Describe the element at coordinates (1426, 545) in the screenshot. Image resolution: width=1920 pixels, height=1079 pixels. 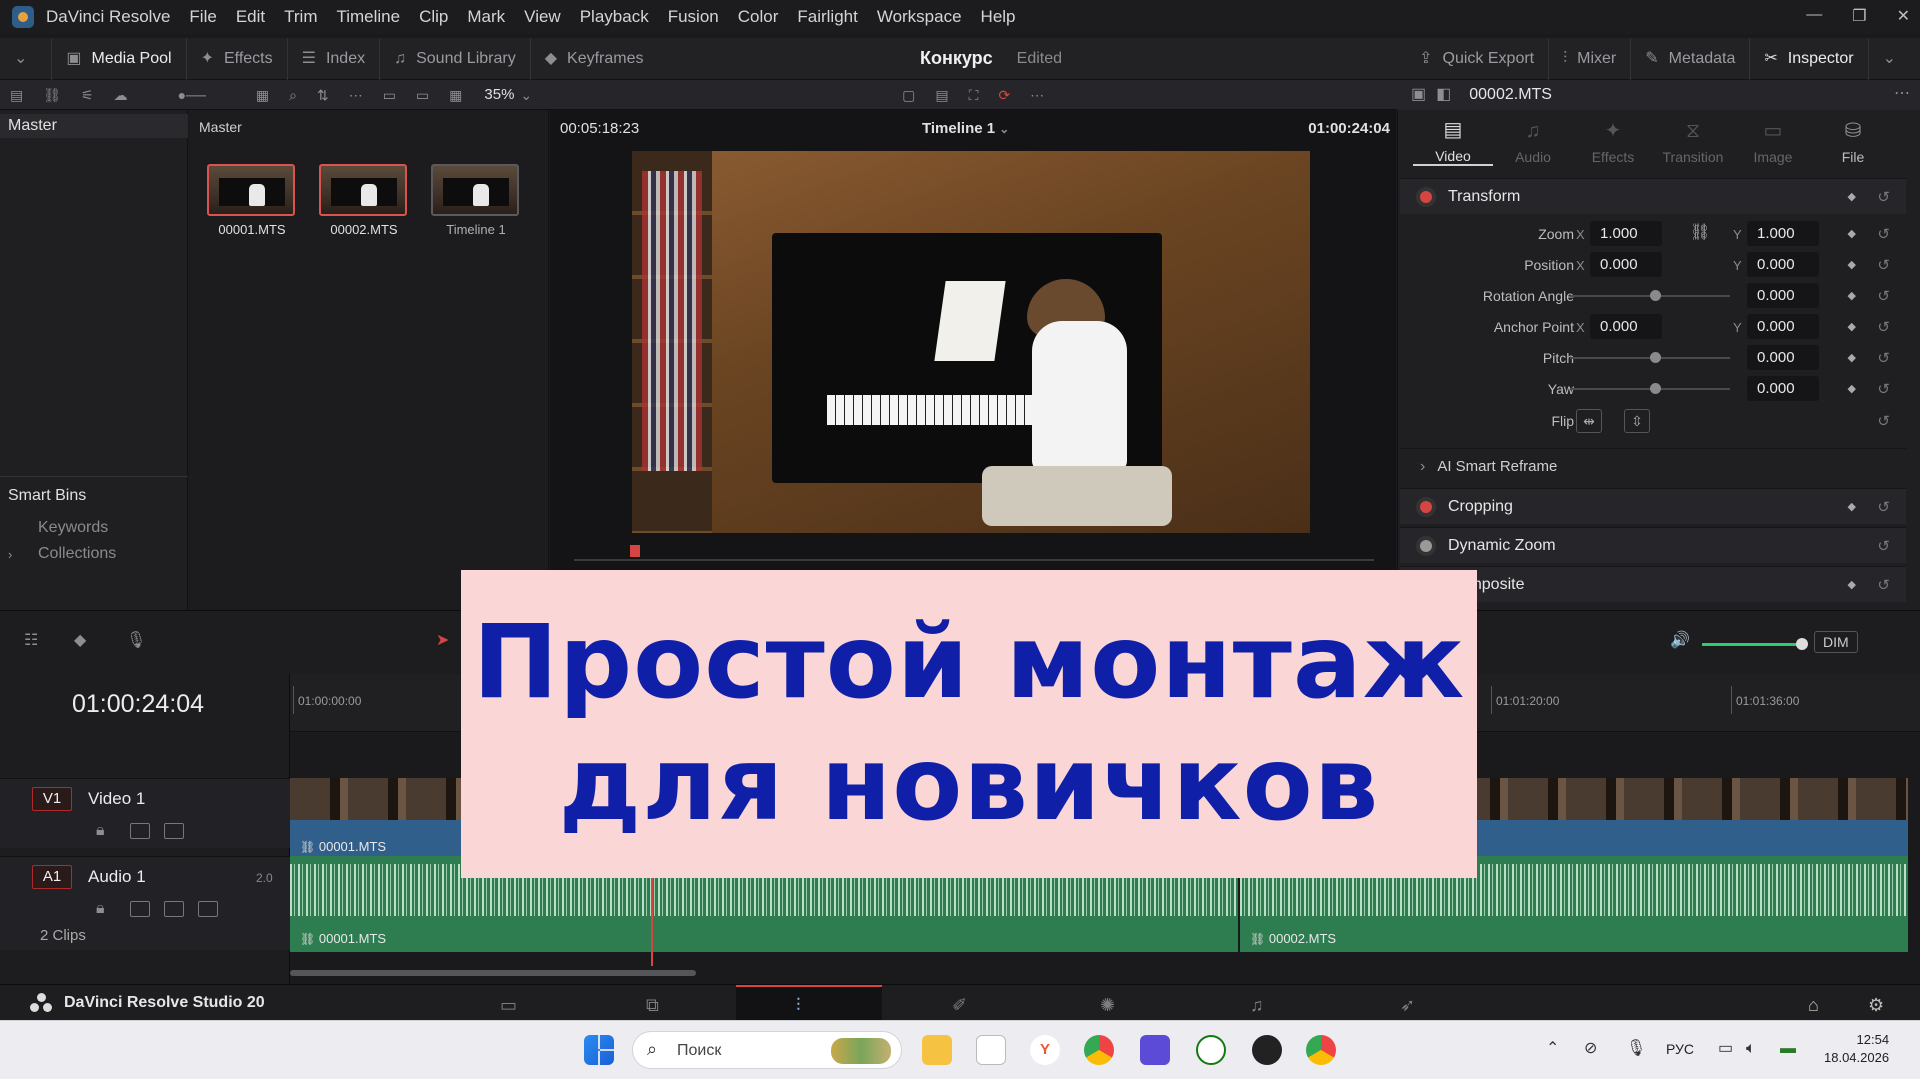
I see `dynamic-zoom-enable-toggle` at that location.